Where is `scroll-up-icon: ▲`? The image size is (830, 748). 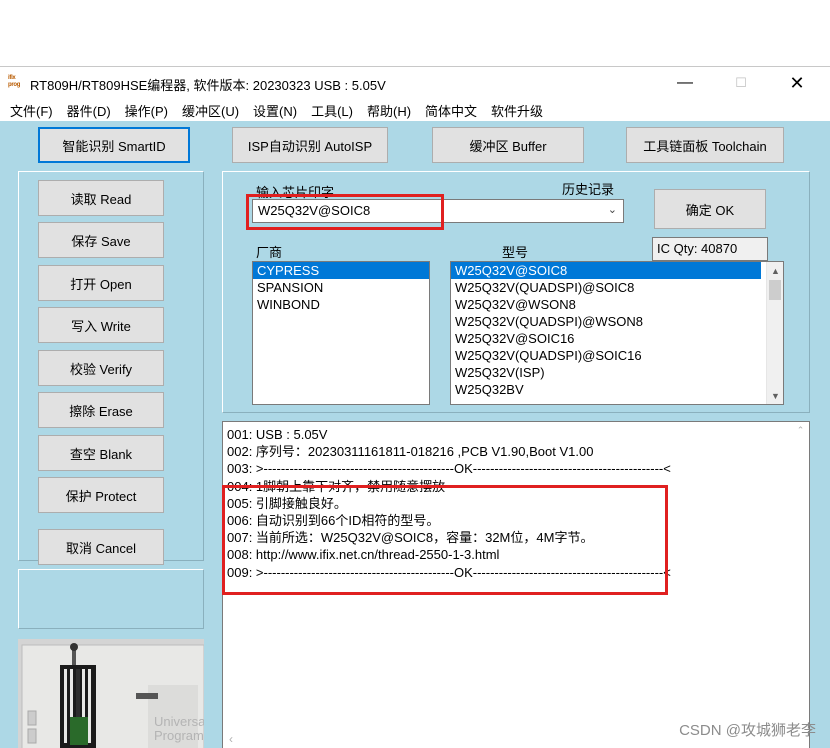
scroll-up-icon: ▲ is located at coordinates (775, 270).